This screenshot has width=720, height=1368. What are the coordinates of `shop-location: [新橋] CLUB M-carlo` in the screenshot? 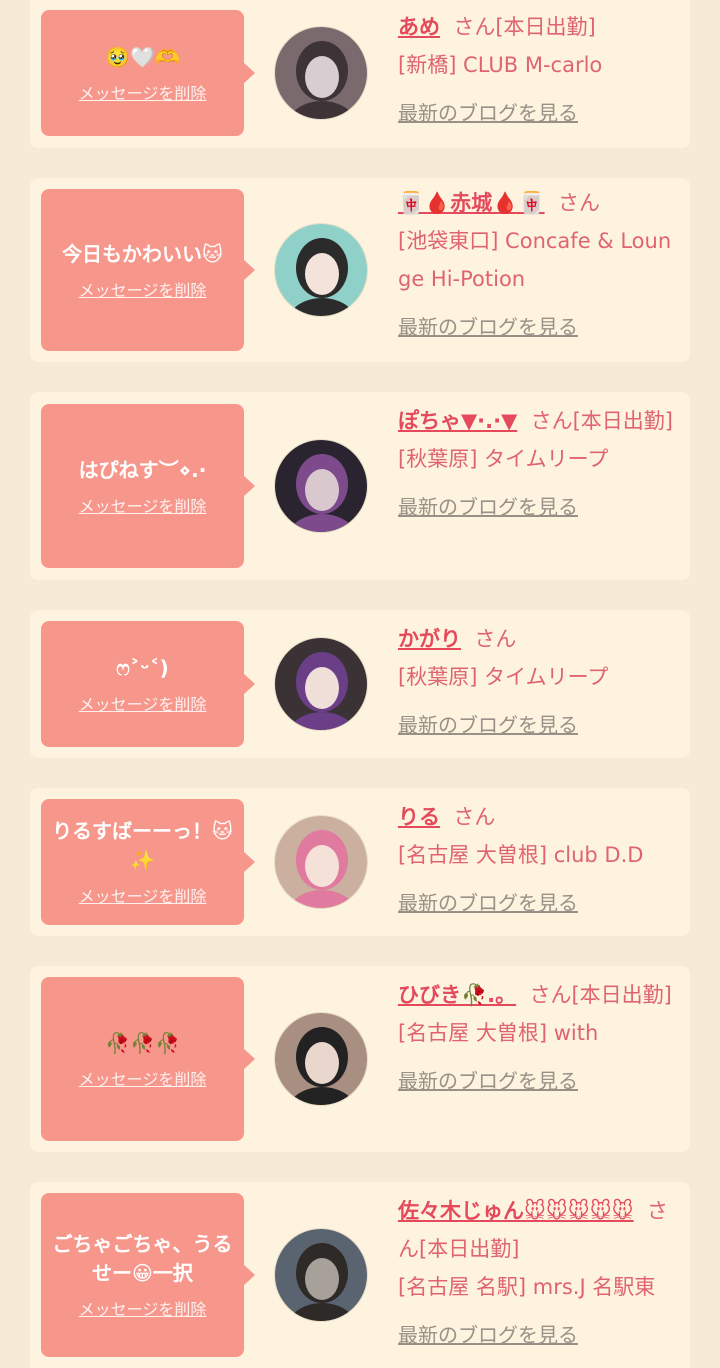 It's located at (500, 65).